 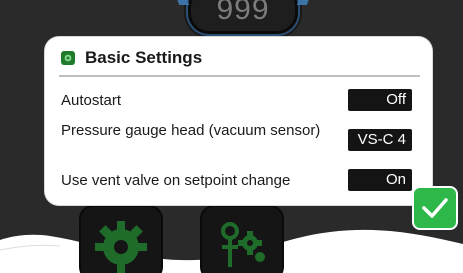 What do you see at coordinates (380, 140) in the screenshot?
I see `pressure-gauge-value-field: VS-C 4` at bounding box center [380, 140].